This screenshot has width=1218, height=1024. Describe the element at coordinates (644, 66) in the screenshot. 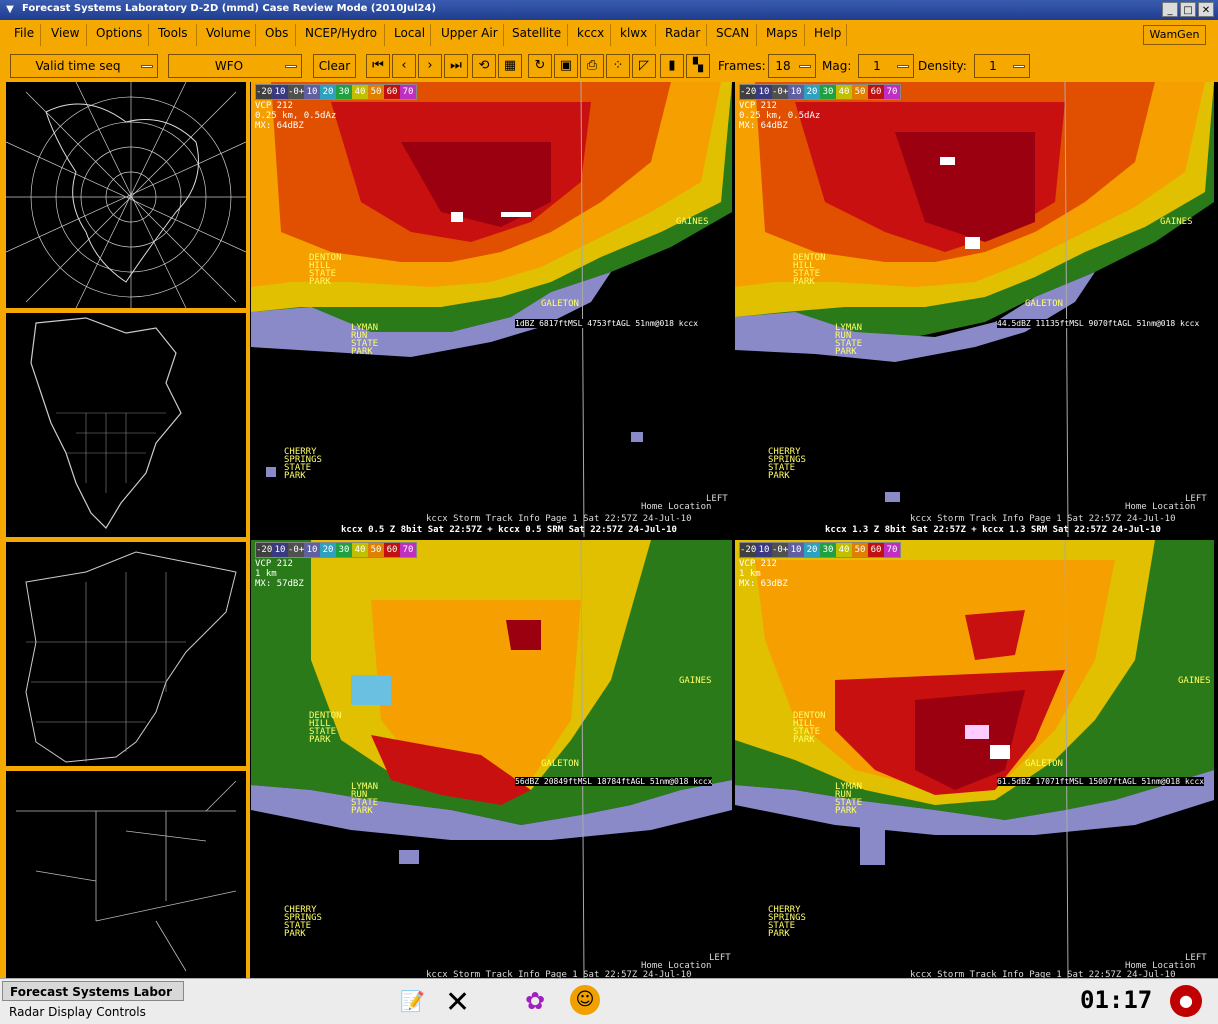

I see `baseline-icon: ◸` at that location.